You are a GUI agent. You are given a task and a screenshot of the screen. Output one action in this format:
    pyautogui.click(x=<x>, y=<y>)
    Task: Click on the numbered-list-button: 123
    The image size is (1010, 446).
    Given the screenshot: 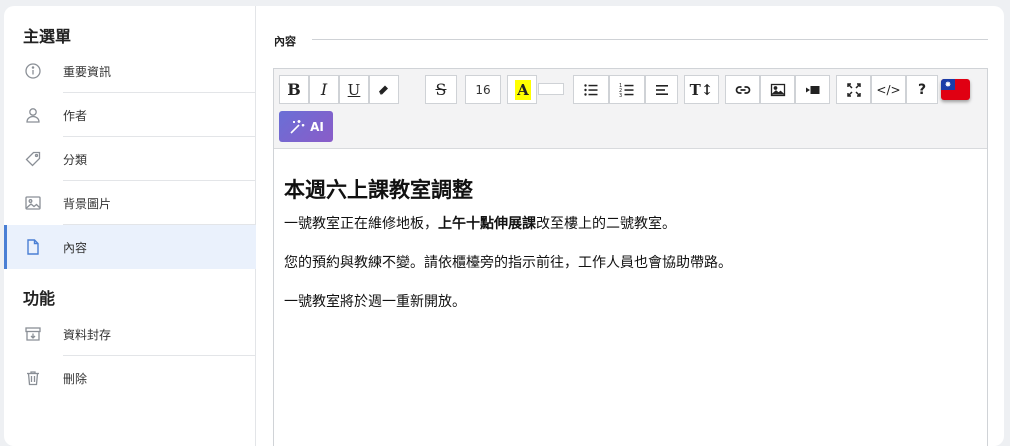 What is the action you would take?
    pyautogui.click(x=627, y=89)
    